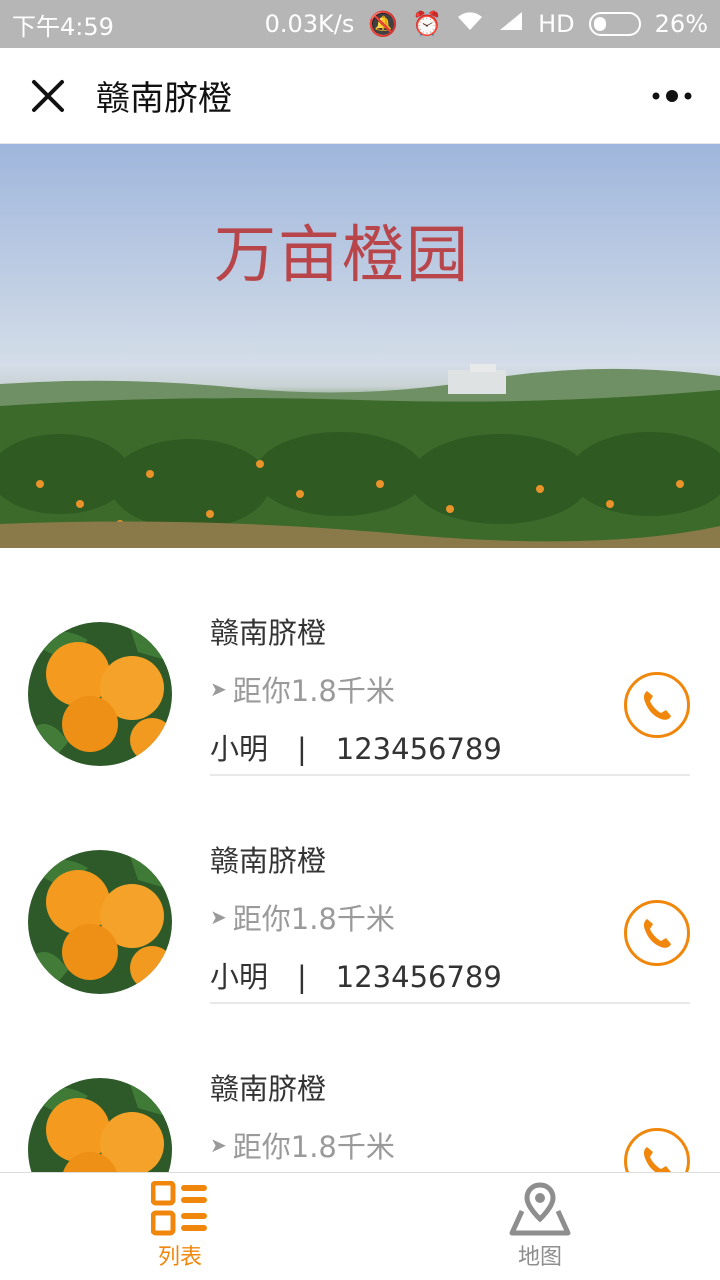  I want to click on battery-icon, so click(614, 24).